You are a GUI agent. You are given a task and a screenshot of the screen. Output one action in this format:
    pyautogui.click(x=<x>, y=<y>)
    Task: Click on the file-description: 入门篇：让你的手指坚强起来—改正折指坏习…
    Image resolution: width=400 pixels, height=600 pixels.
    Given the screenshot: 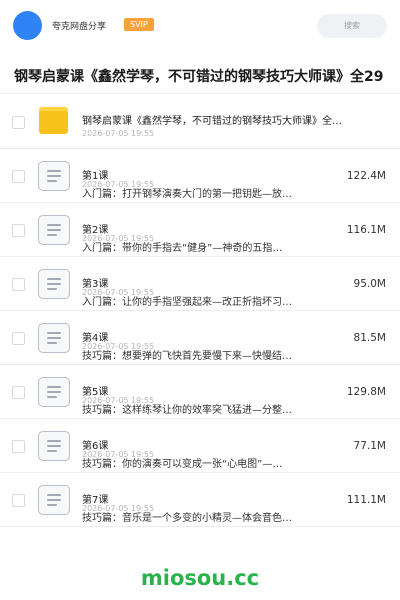 What is the action you would take?
    pyautogui.click(x=187, y=302)
    